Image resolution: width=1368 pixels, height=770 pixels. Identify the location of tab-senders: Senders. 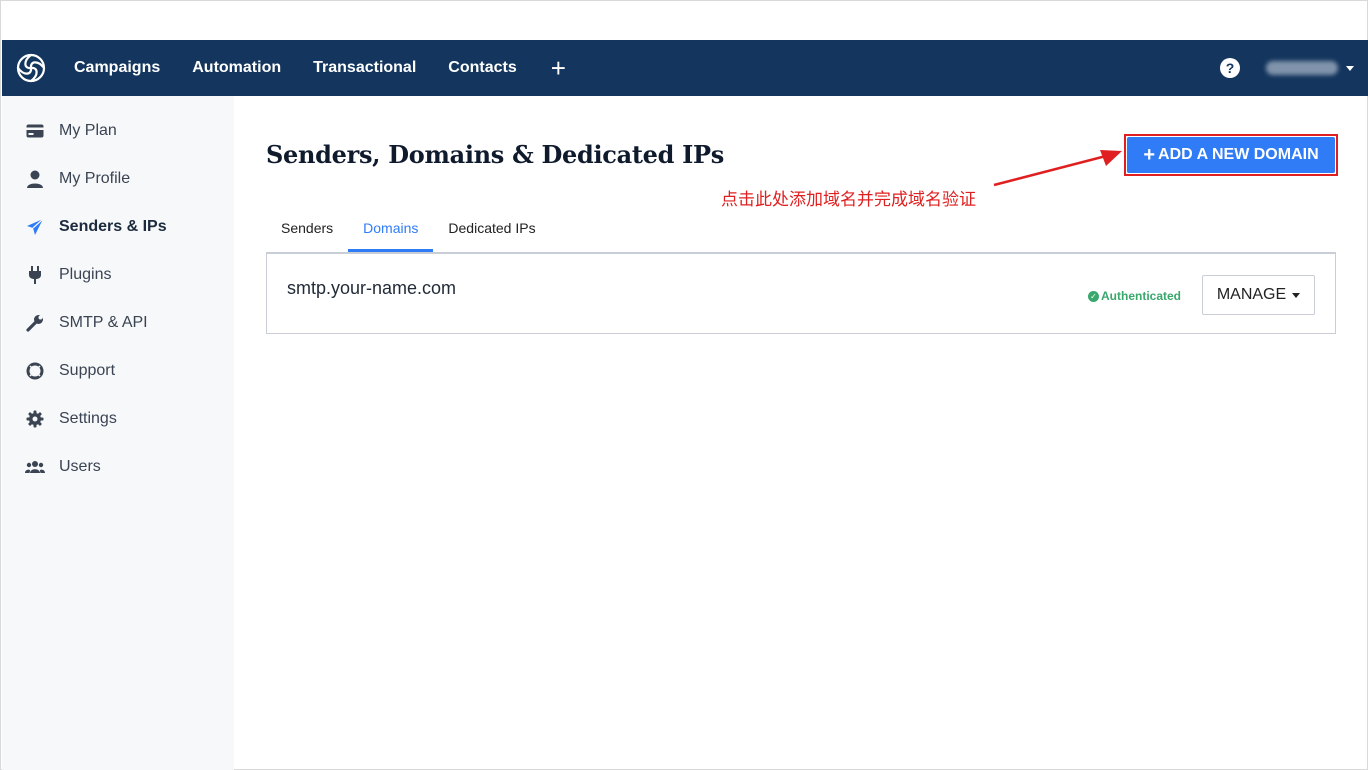
(307, 232).